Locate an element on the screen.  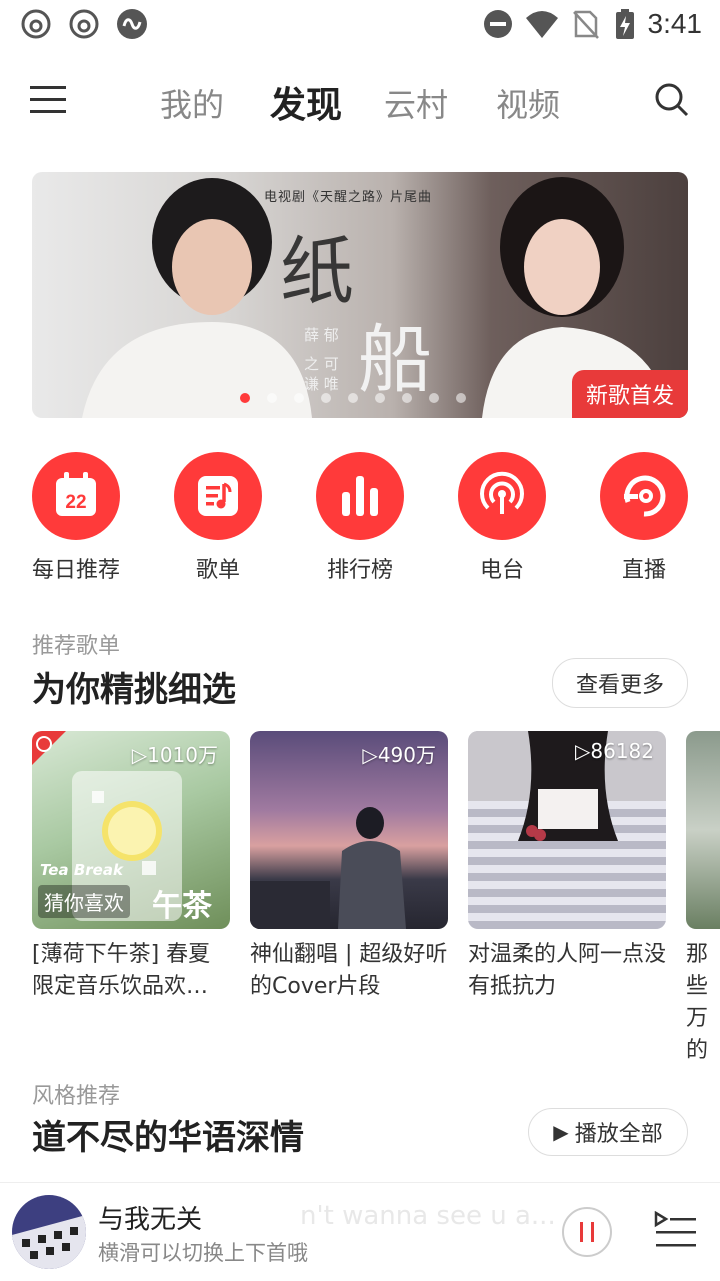
playlist-cover: ▷86182 is located at coordinates (567, 830).